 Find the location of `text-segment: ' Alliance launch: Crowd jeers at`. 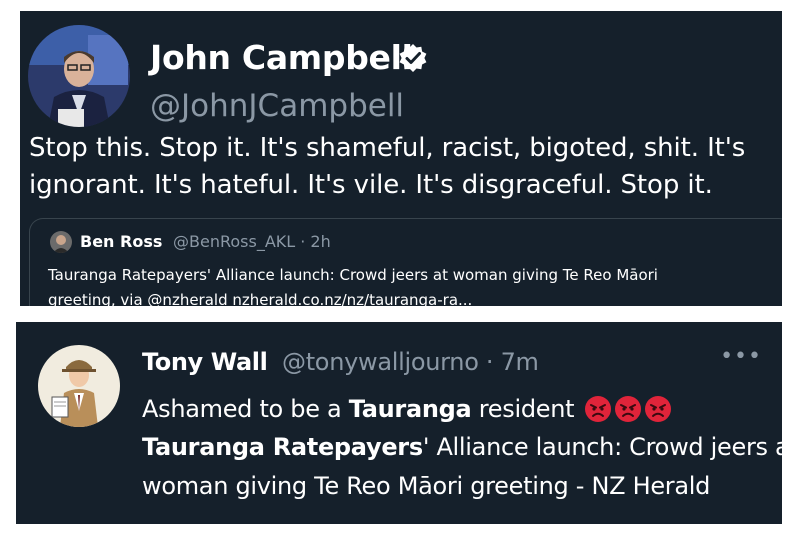

text-segment: ' Alliance launch: Crowd jeers at is located at coordinates (602, 447).